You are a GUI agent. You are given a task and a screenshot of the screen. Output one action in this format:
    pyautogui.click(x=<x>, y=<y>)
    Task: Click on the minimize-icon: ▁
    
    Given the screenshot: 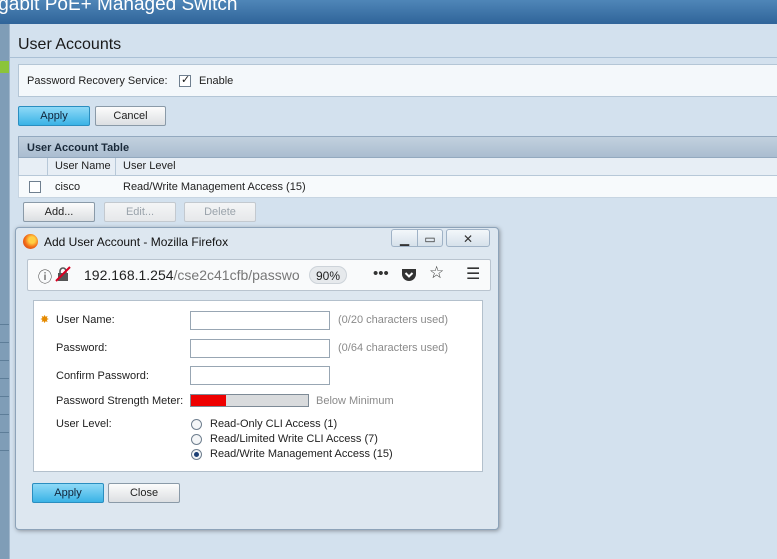 What is the action you would take?
    pyautogui.click(x=404, y=239)
    